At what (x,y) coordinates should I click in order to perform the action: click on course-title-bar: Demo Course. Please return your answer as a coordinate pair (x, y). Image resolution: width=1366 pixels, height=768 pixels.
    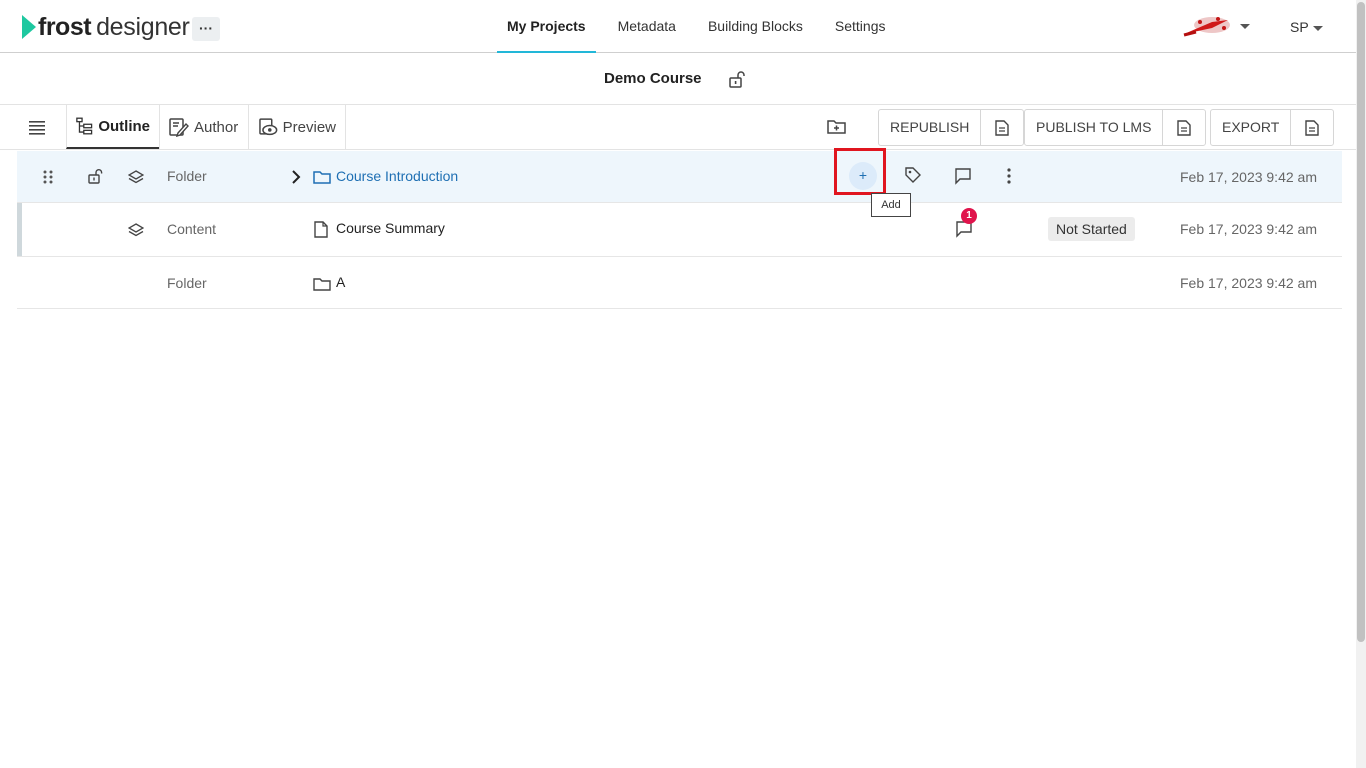
    Looking at the image, I should click on (678, 79).